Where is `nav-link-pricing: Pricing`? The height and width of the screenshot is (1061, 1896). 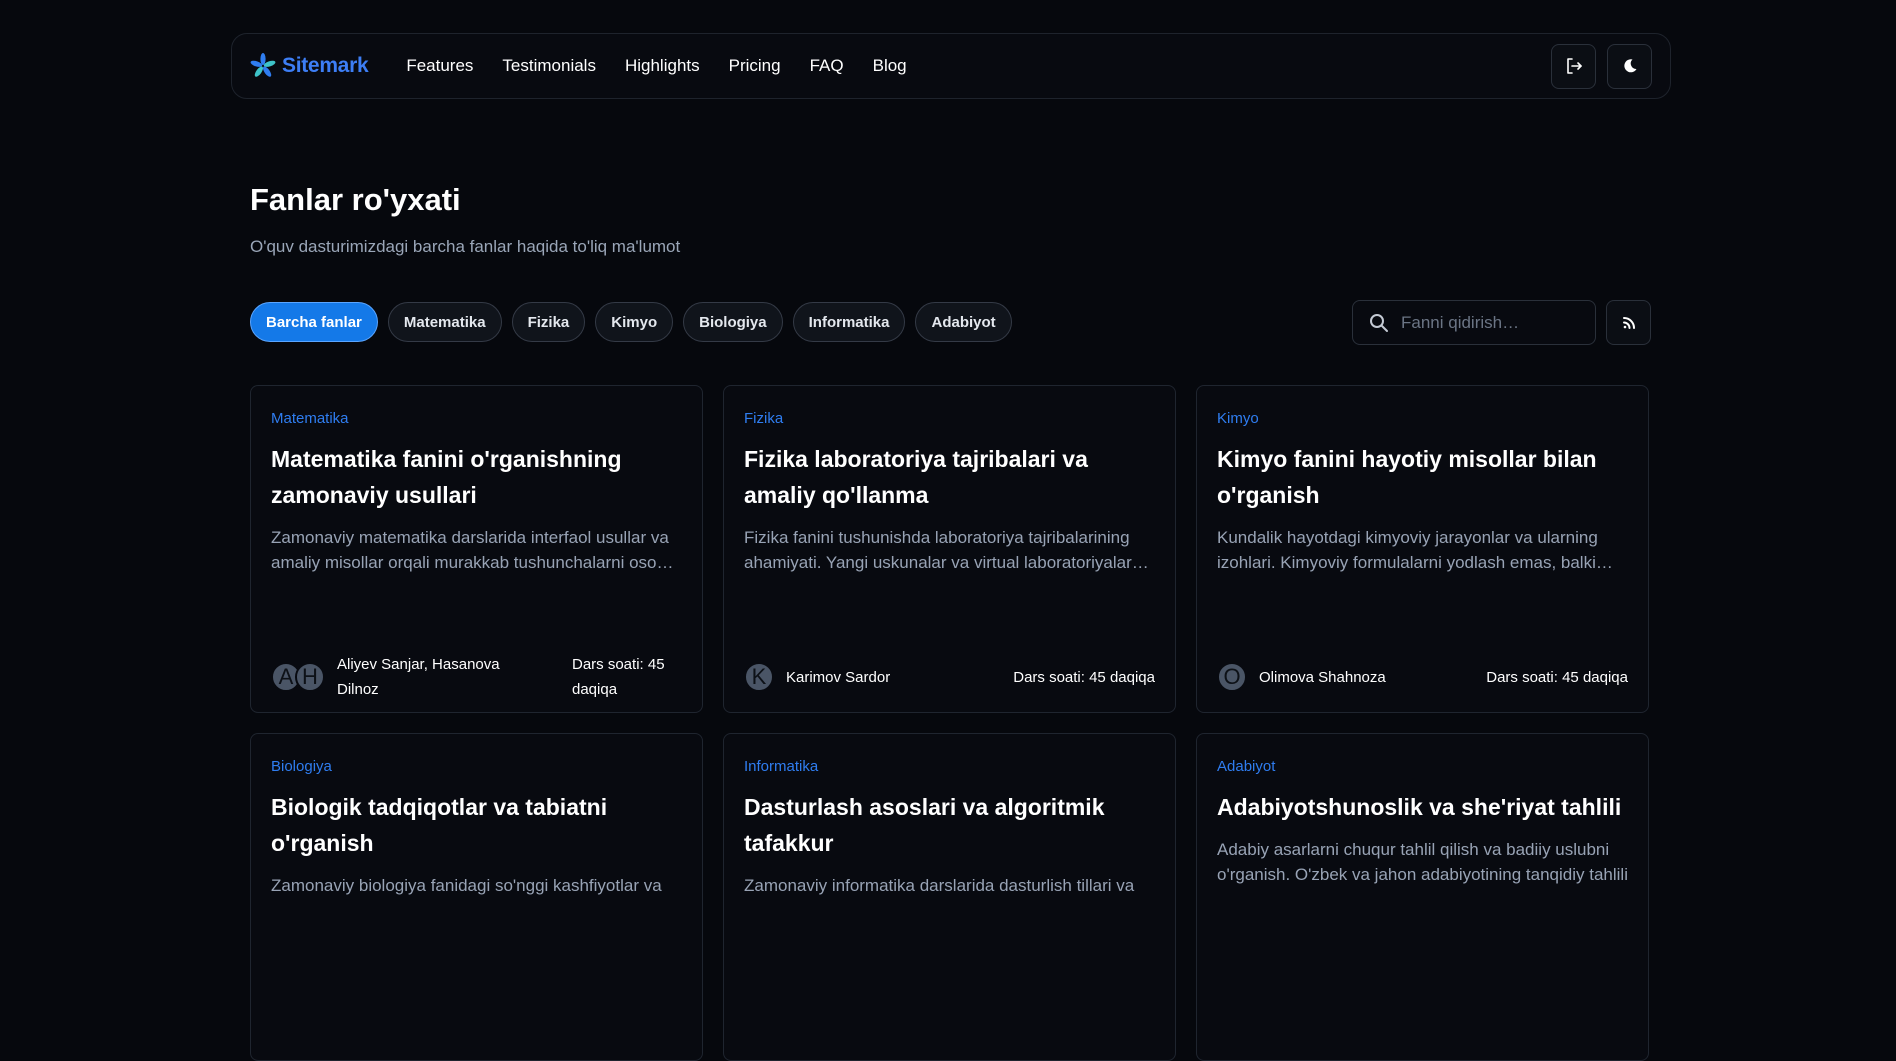 nav-link-pricing: Pricing is located at coordinates (755, 66).